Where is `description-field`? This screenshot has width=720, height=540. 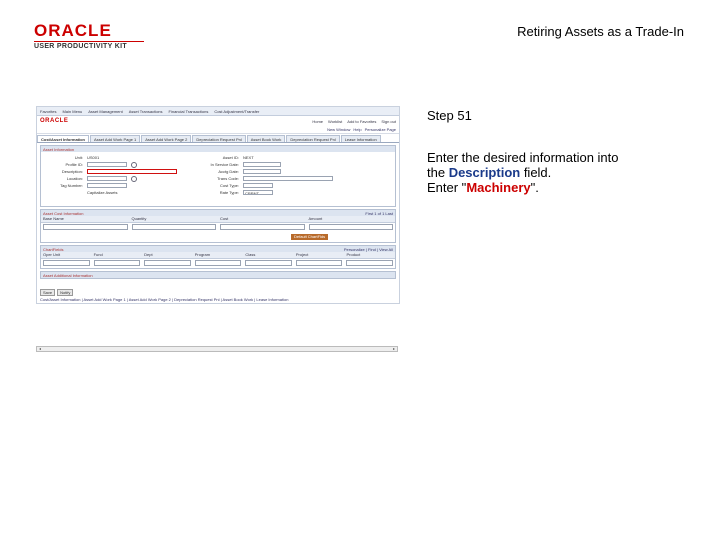
description-field is located at coordinates (132, 171).